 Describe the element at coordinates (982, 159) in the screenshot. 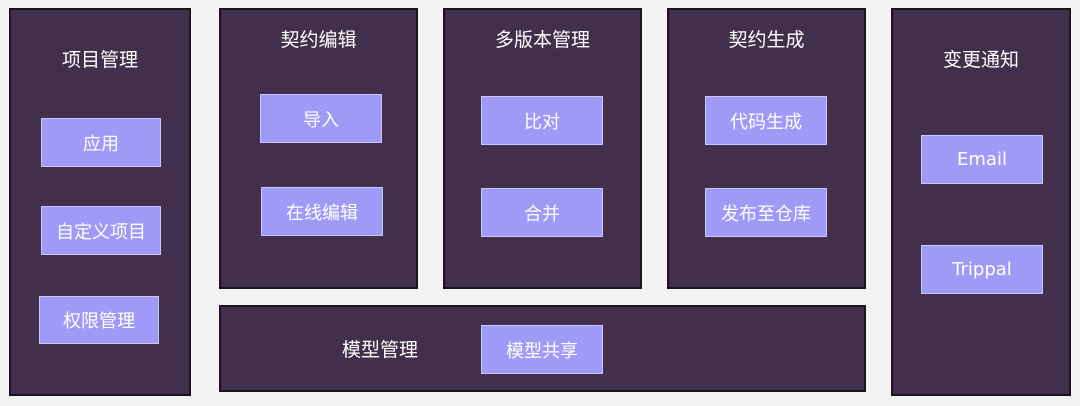

I see `button-email: Email` at that location.